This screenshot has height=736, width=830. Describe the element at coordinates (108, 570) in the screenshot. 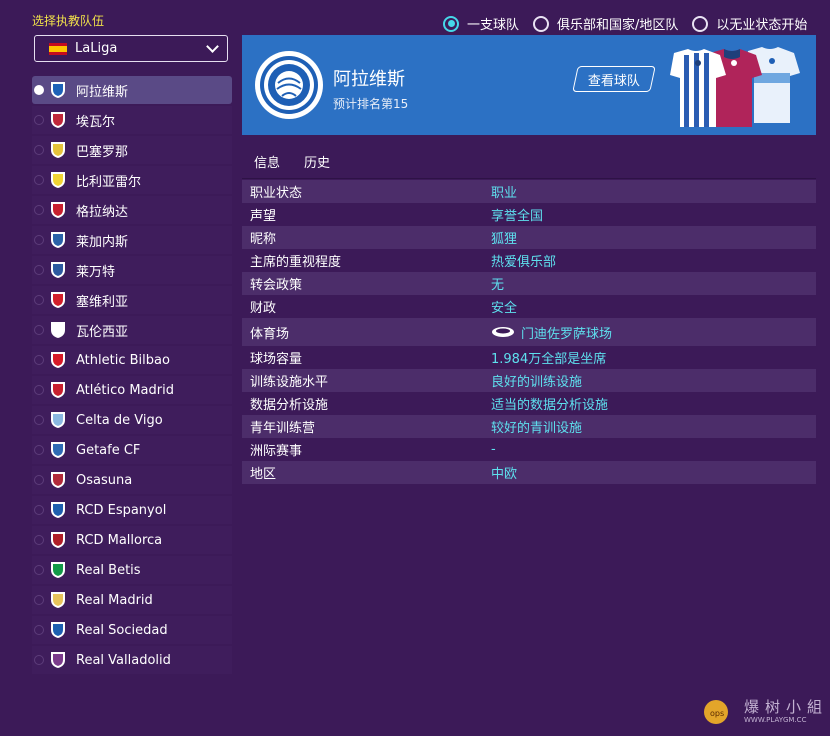

I see `team-name: Real Betis` at that location.